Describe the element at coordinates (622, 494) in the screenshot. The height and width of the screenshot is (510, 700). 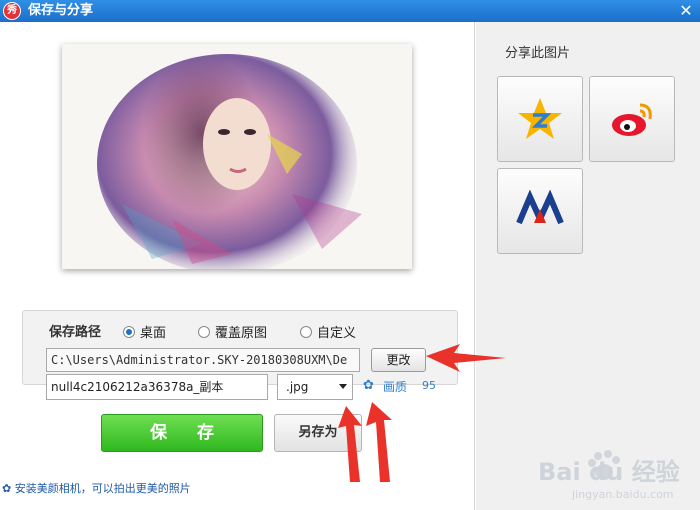
I see `watermark-subtext: jingyan.baidu.com` at that location.